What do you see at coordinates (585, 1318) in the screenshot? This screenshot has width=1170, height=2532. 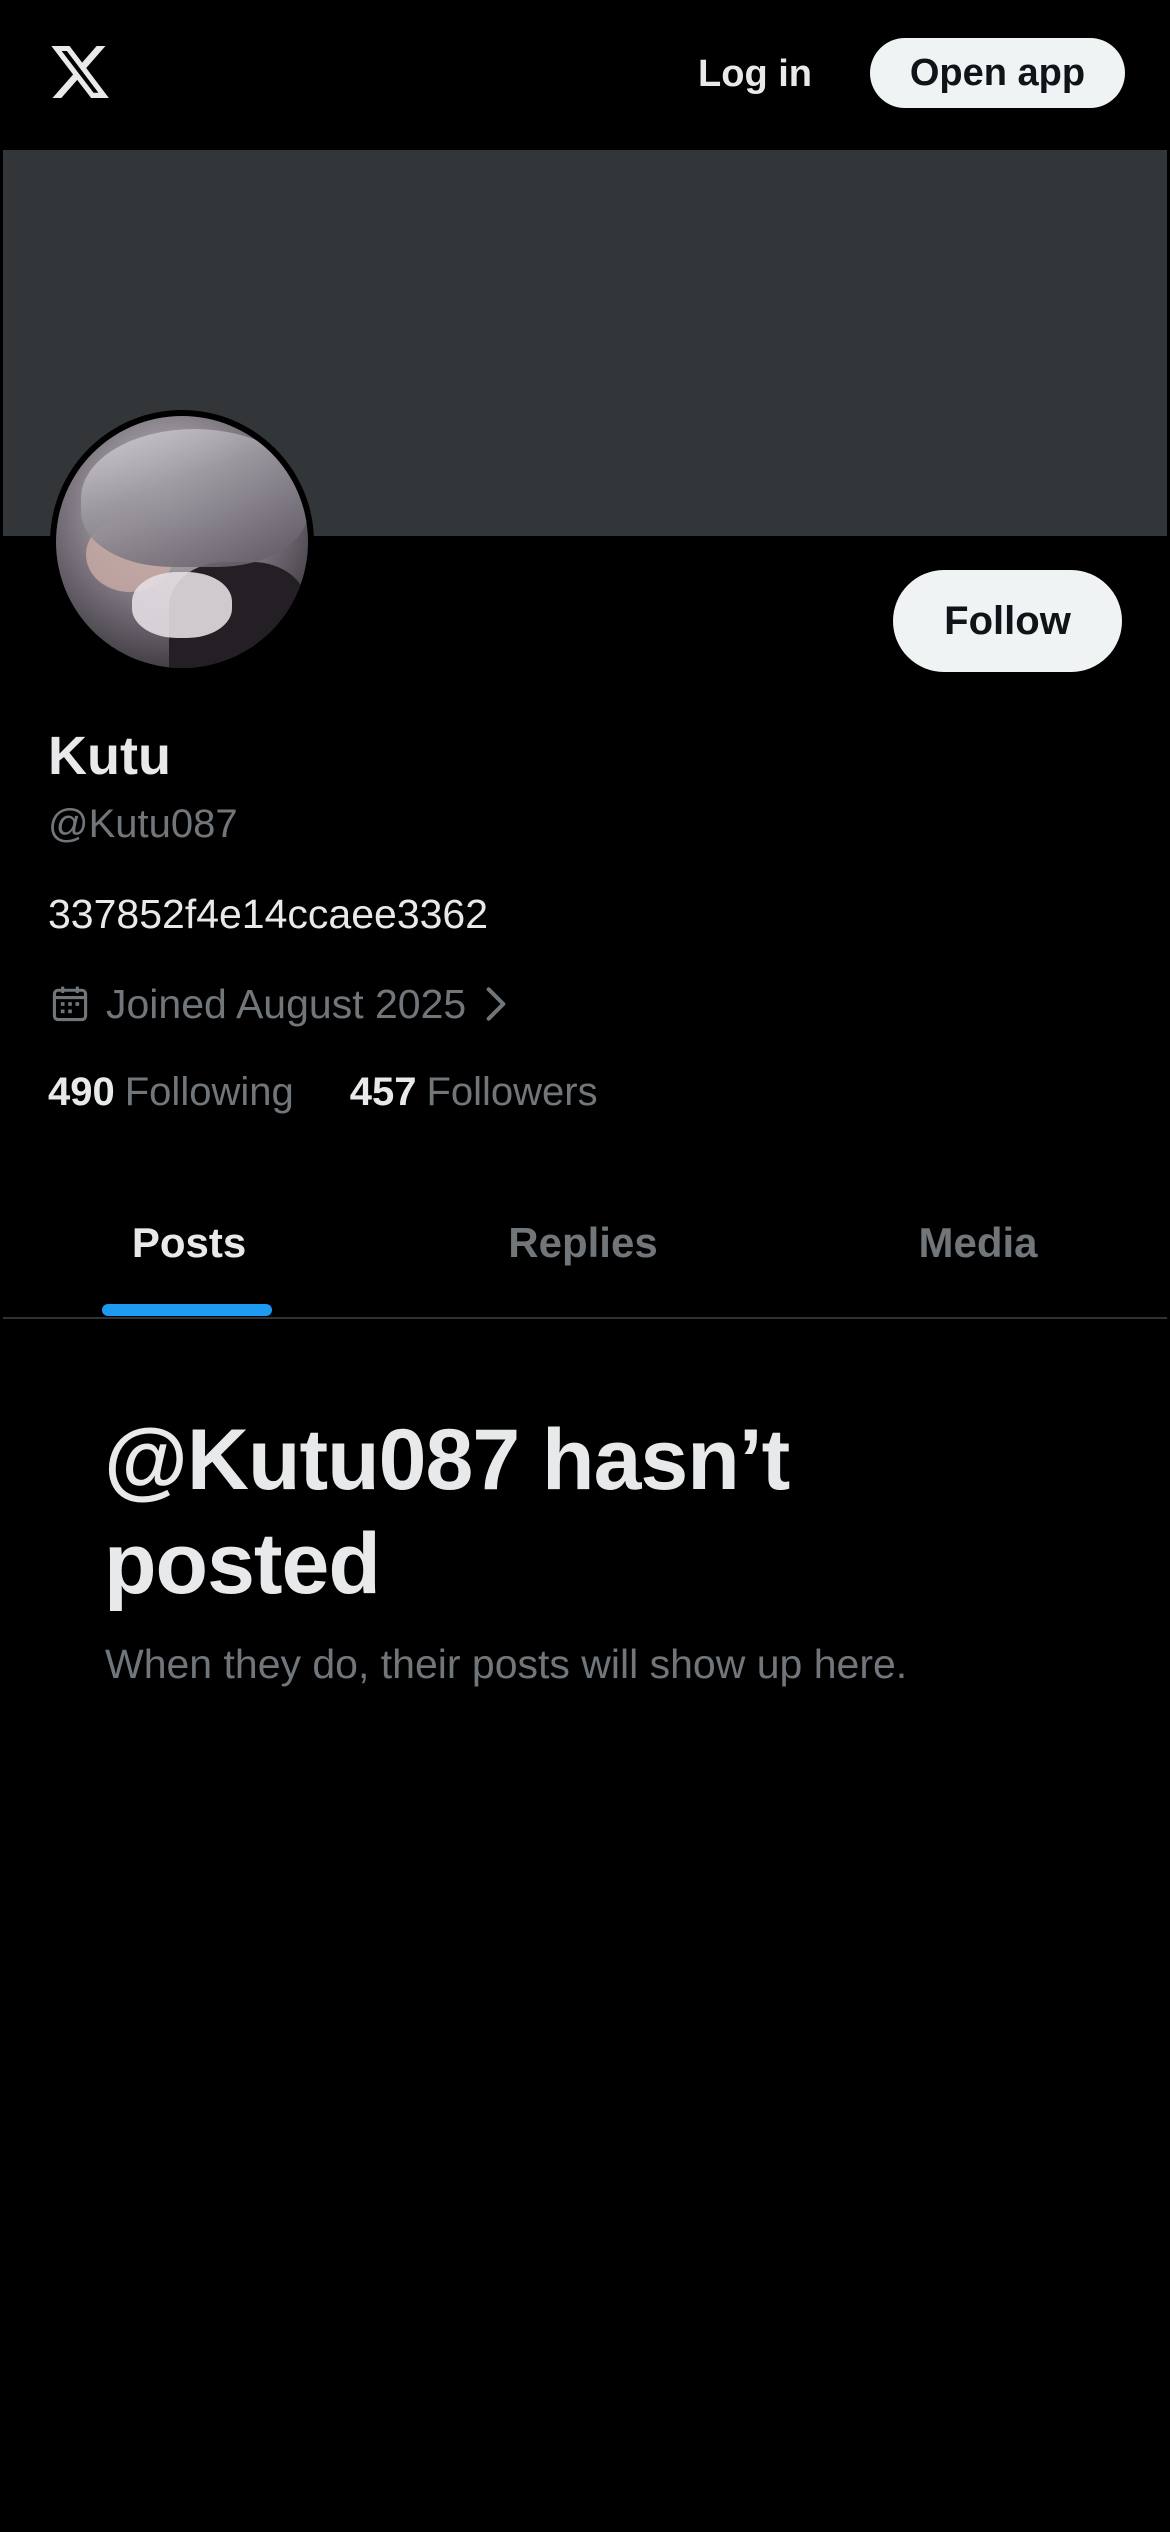 I see `tab-divider` at bounding box center [585, 1318].